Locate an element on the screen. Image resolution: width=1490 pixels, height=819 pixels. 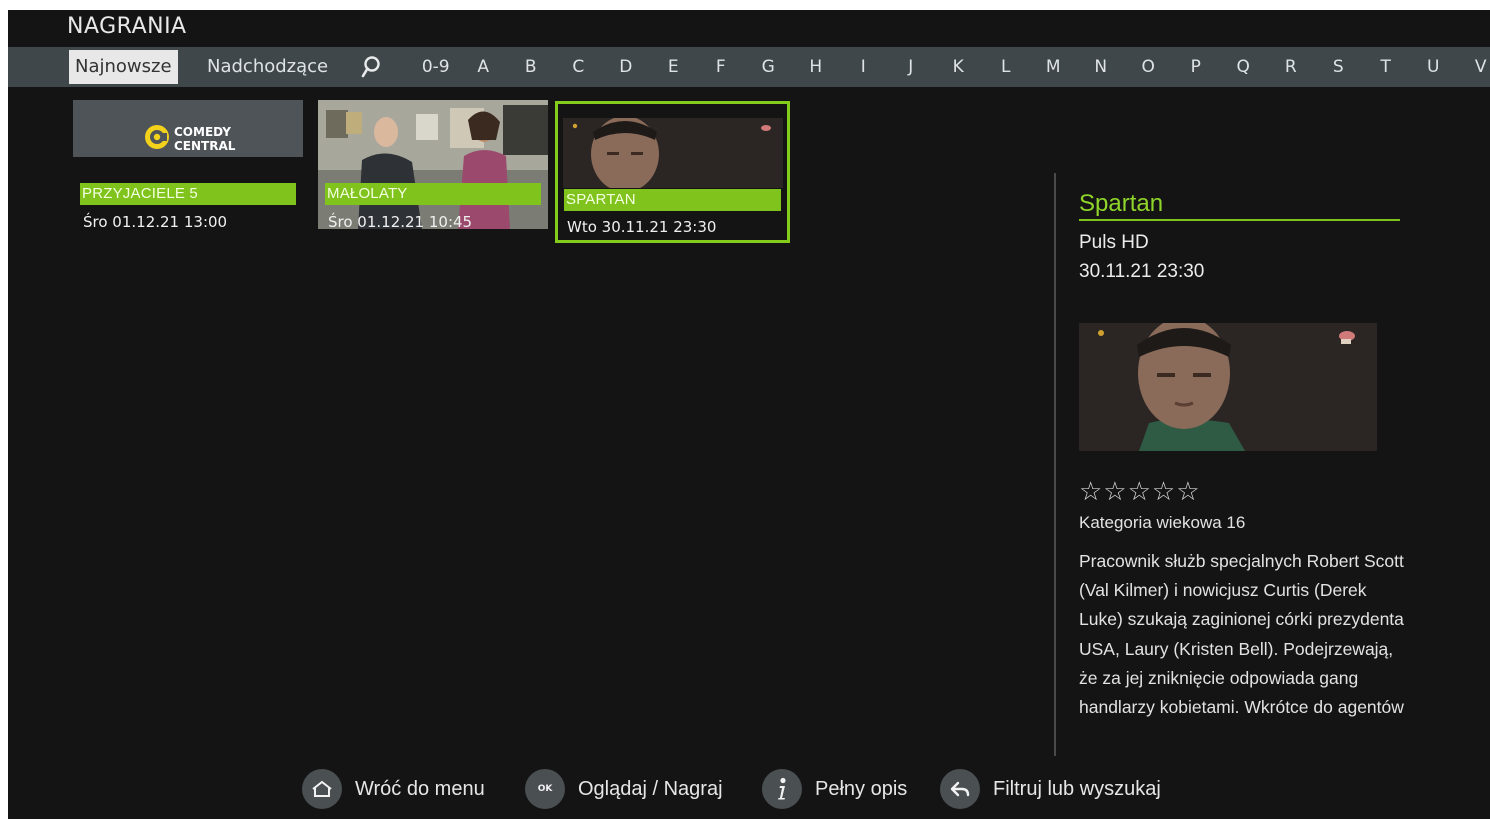
comedy-central-logo: COMEDY CENTRAL is located at coordinates (190, 139).